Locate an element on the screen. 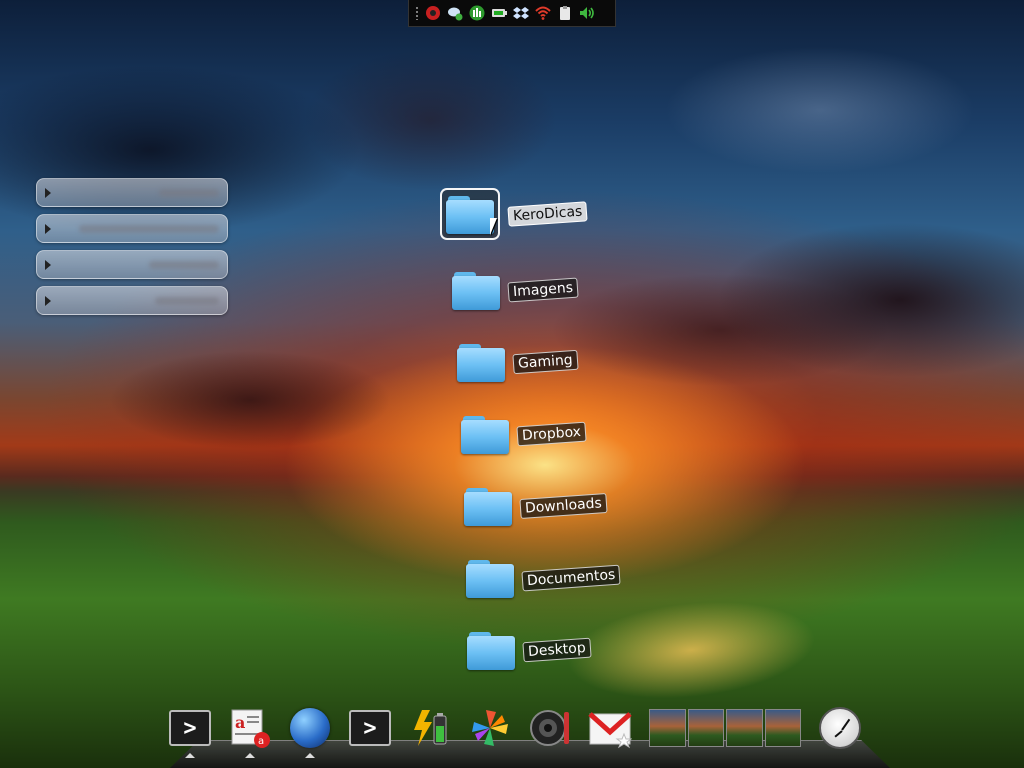  text-editor-icon: a a is located at coordinates (250, 728).